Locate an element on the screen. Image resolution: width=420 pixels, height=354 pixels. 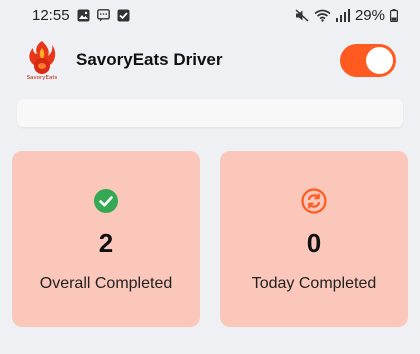
status-left: 12:55 is located at coordinates (81, 15).